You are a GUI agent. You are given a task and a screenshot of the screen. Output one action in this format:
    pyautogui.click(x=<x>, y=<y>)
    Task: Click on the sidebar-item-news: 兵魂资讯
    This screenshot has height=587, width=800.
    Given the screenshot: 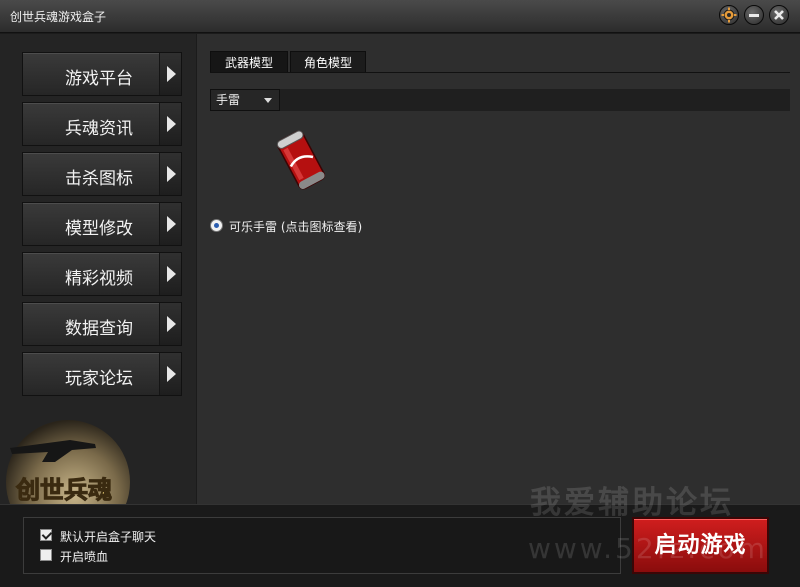 What is the action you would take?
    pyautogui.click(x=102, y=124)
    